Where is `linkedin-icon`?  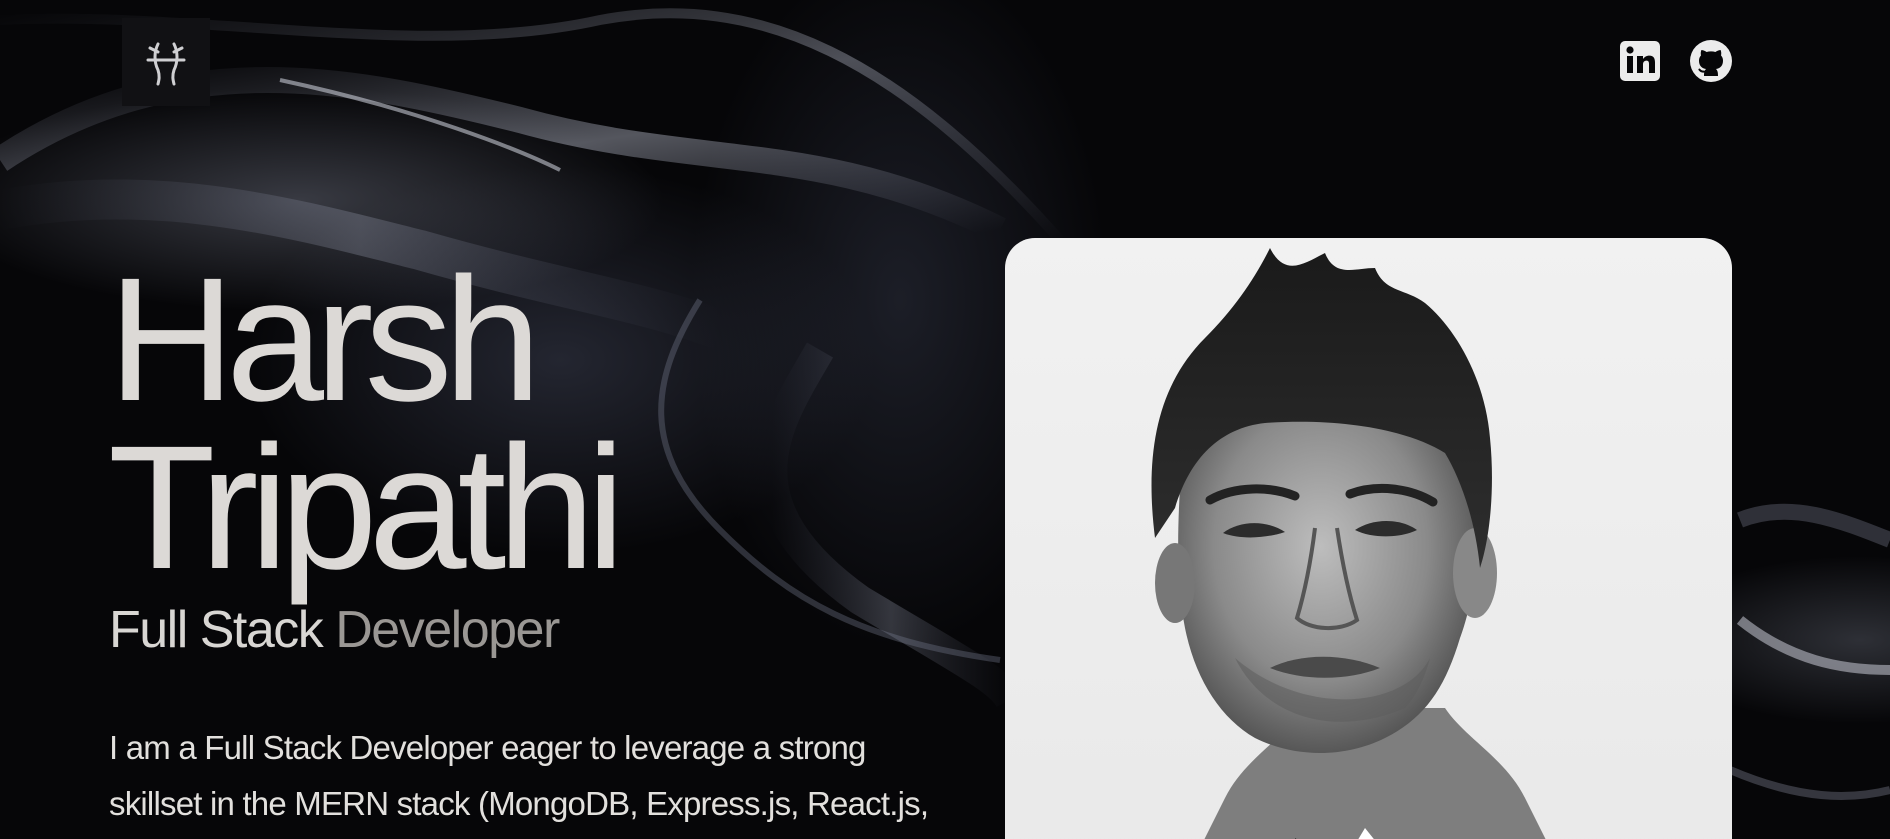 linkedin-icon is located at coordinates (1640, 61).